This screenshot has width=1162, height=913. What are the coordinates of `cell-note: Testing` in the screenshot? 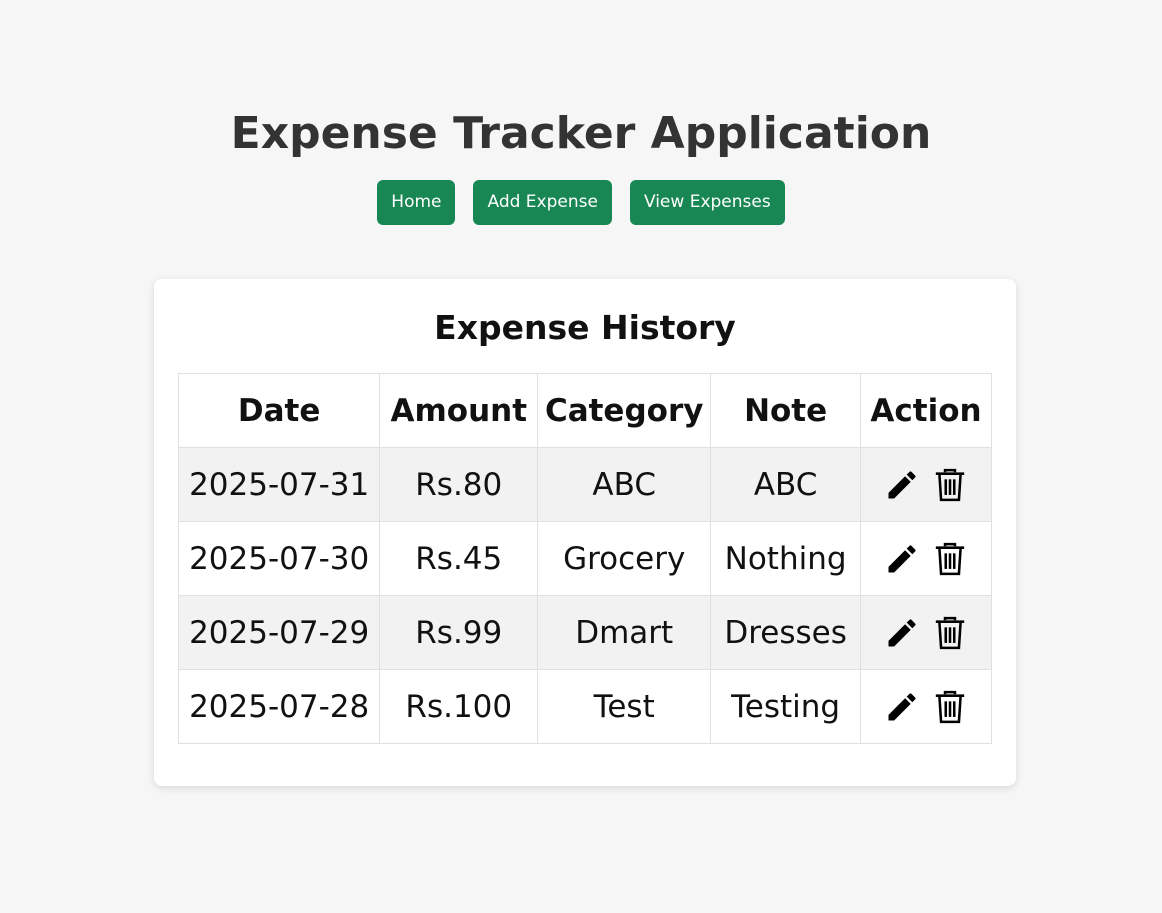 It's located at (786, 706).